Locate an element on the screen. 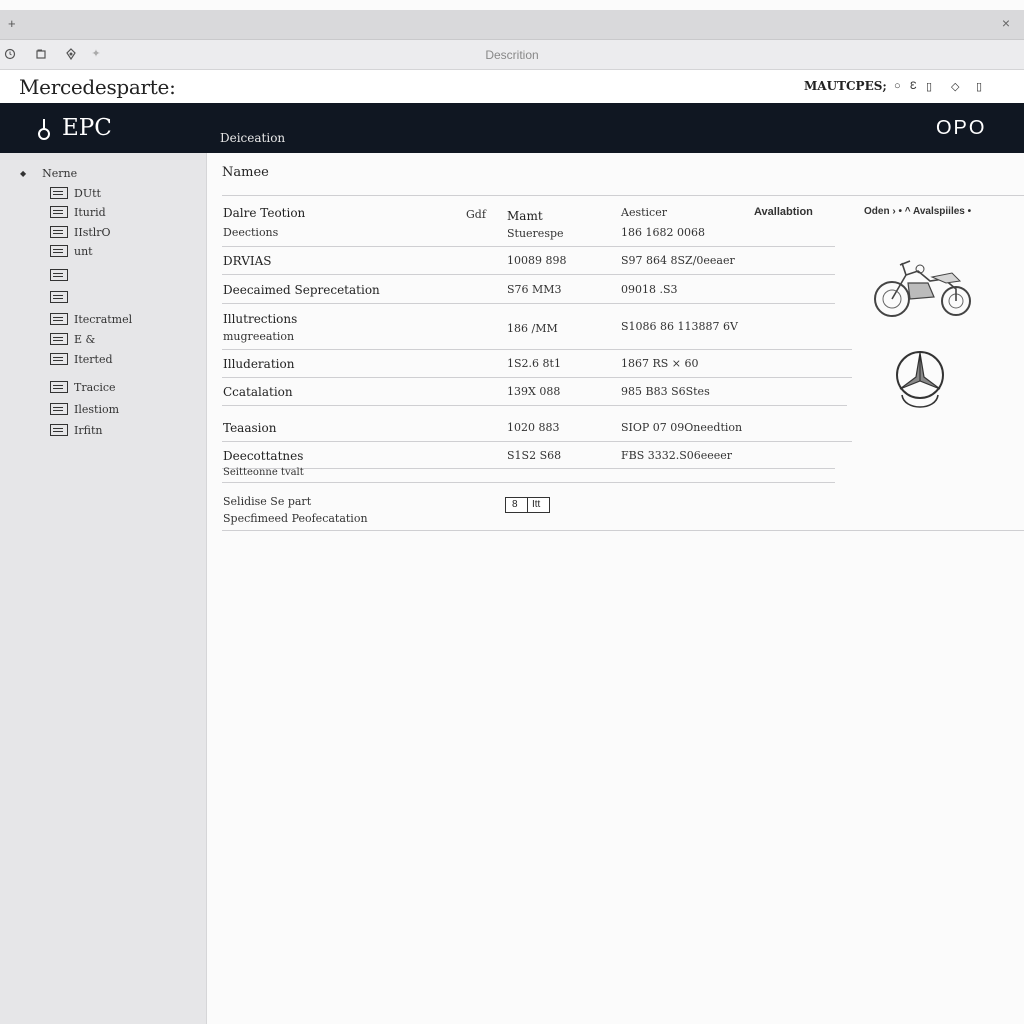 The image size is (1024, 1024). table-cell-name: DRVIAS is located at coordinates (247, 261).